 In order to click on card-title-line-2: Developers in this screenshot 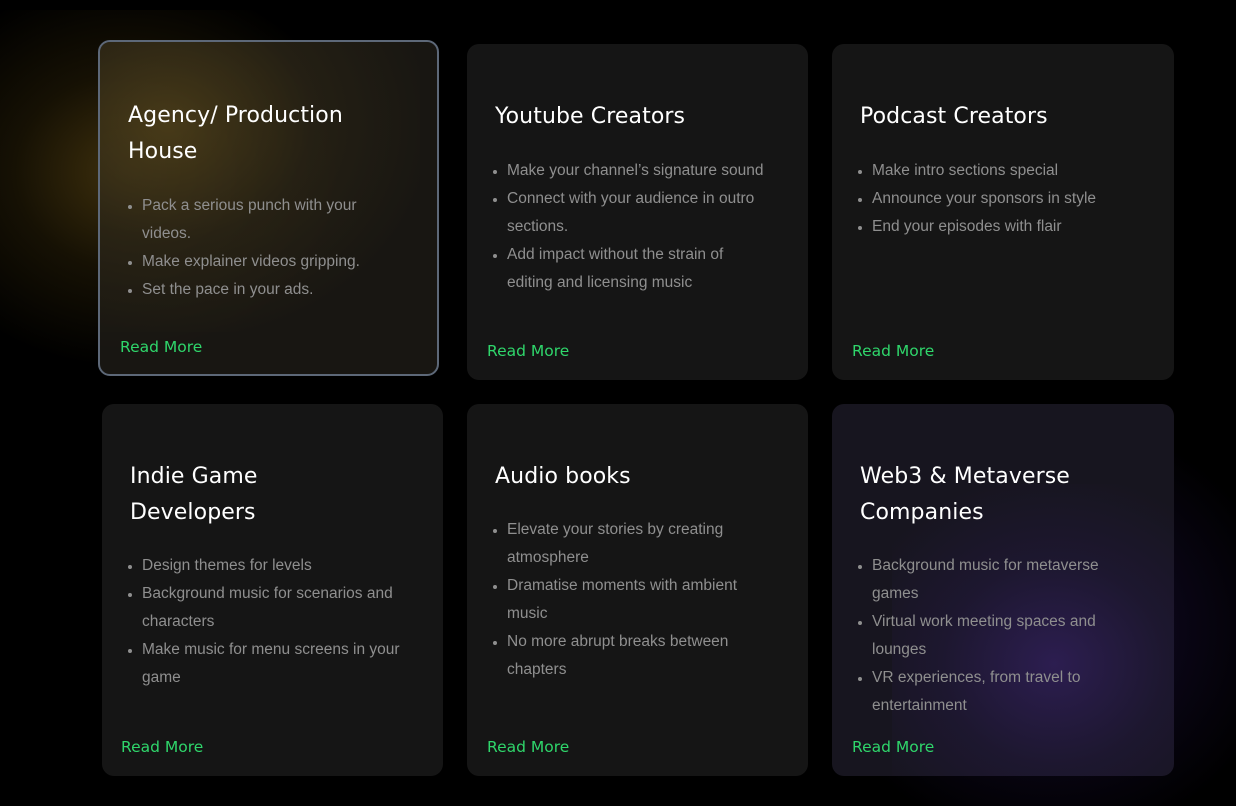, I will do `click(193, 512)`.